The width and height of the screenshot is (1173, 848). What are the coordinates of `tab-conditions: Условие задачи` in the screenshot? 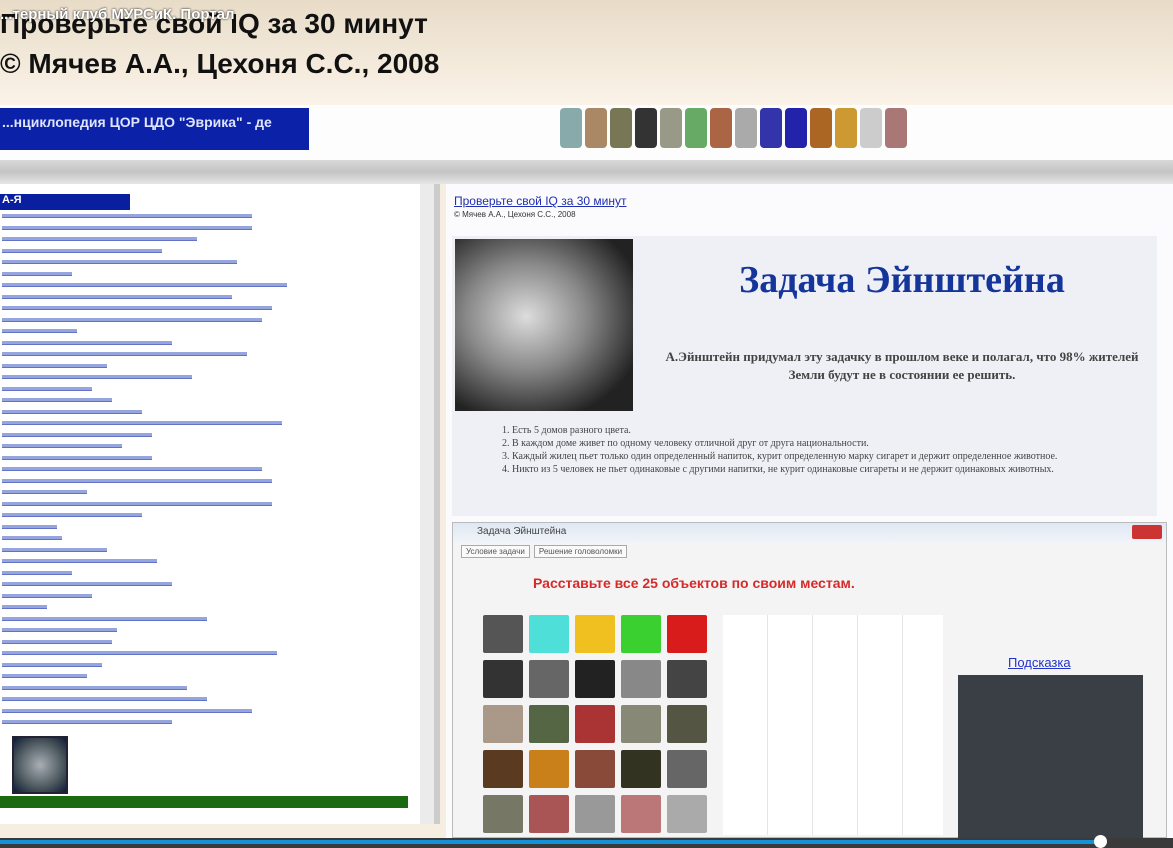 It's located at (495, 551).